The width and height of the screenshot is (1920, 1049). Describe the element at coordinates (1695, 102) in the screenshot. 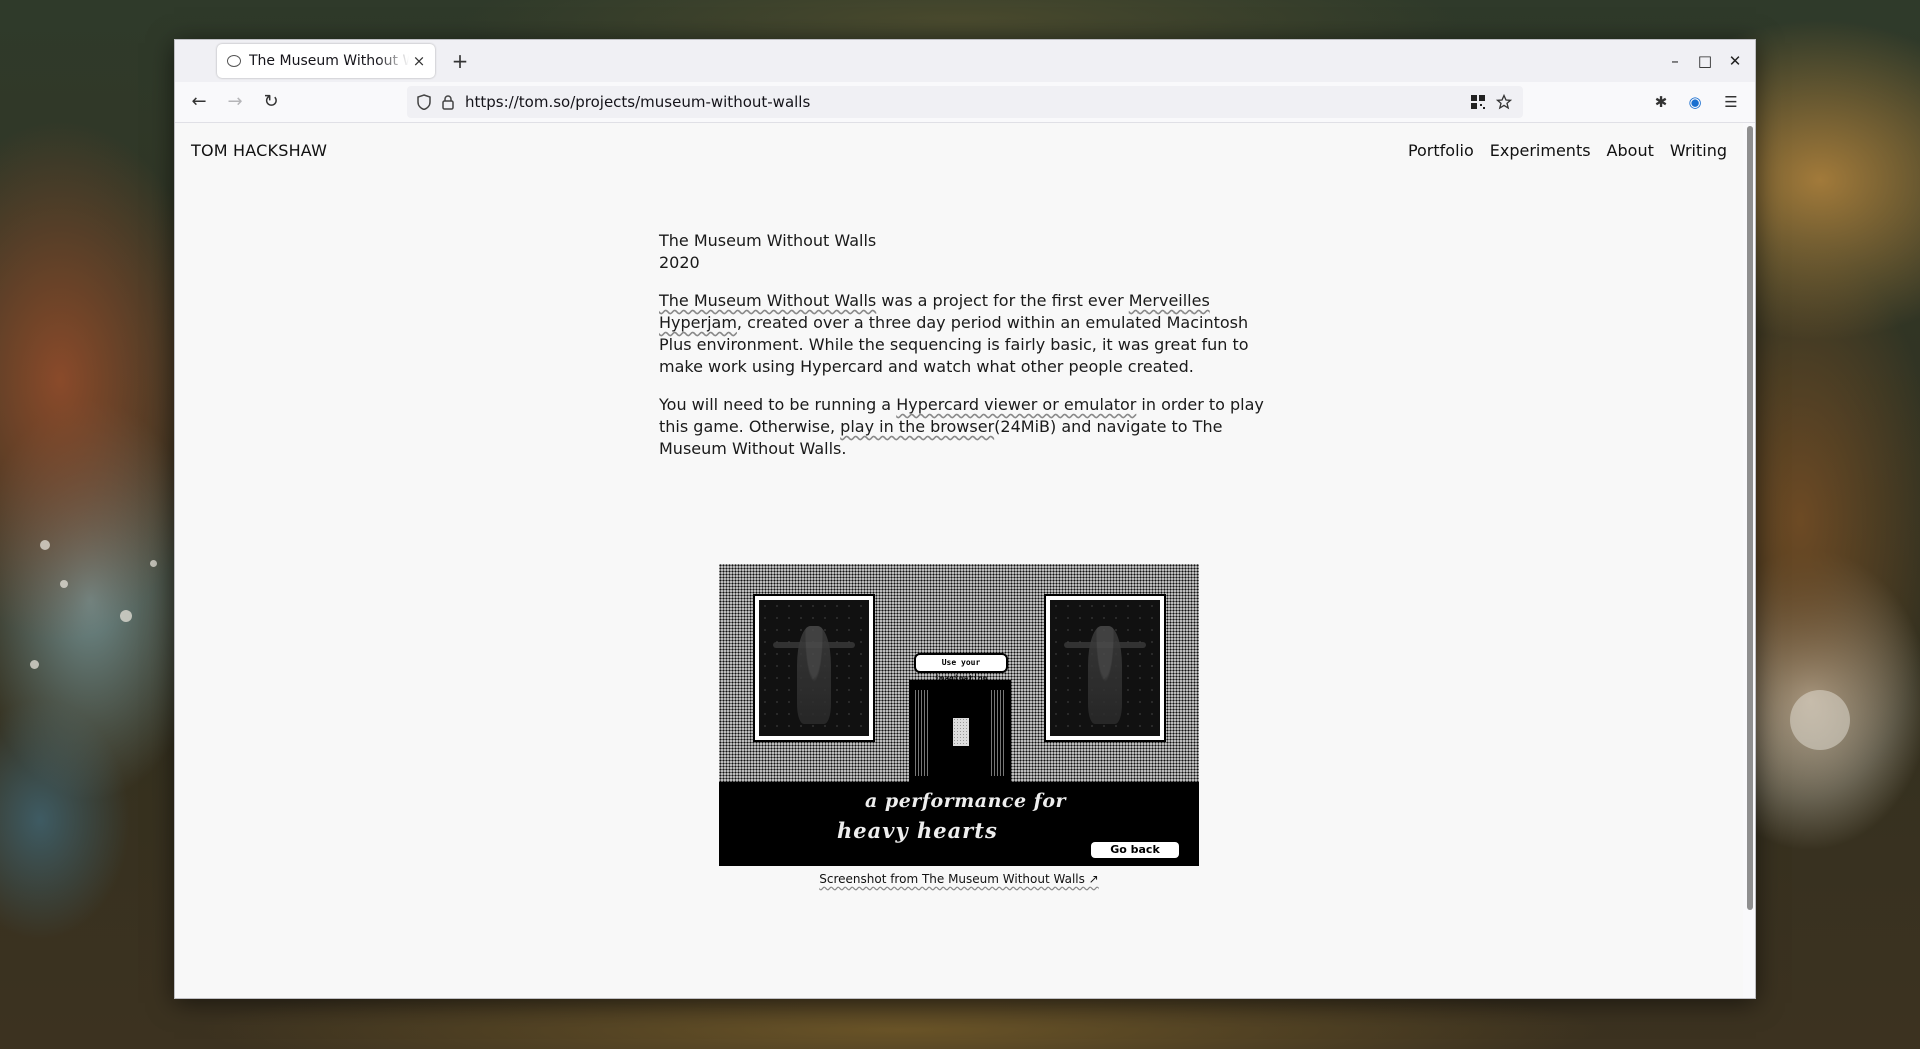

I see `account-icon: ◉` at that location.